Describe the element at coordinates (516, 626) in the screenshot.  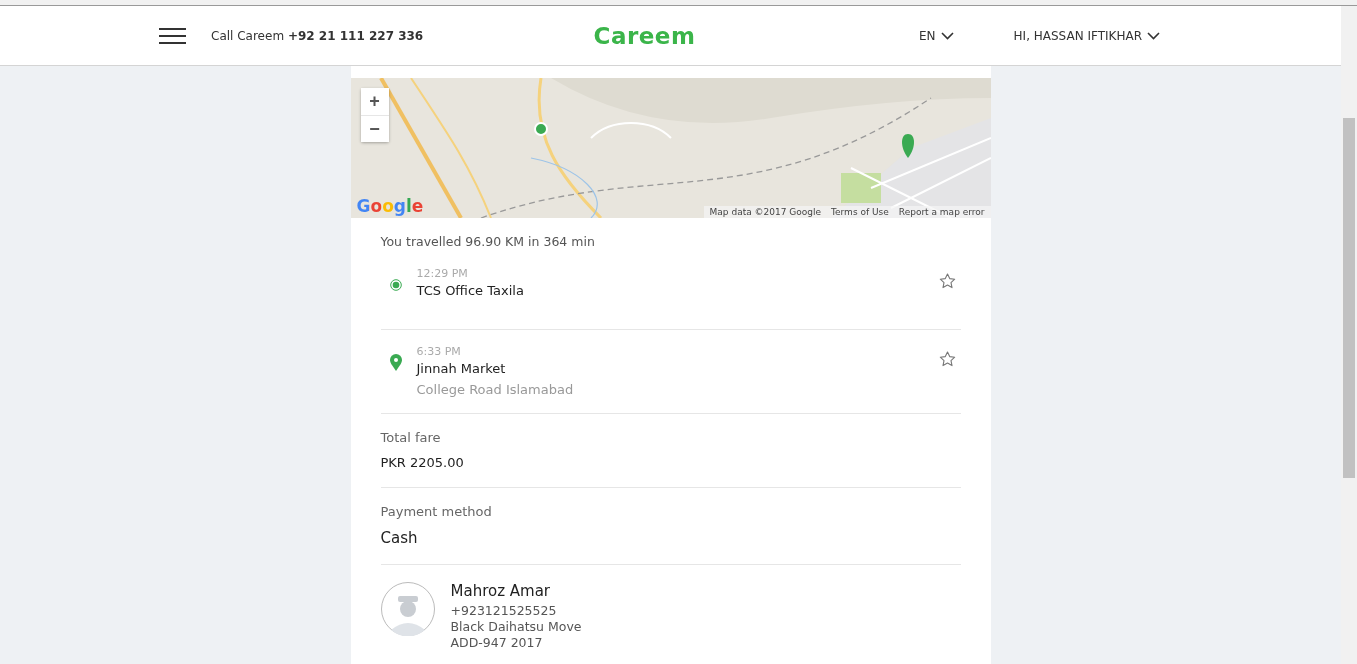
I see `car-model: Black Daihatsu Move` at that location.